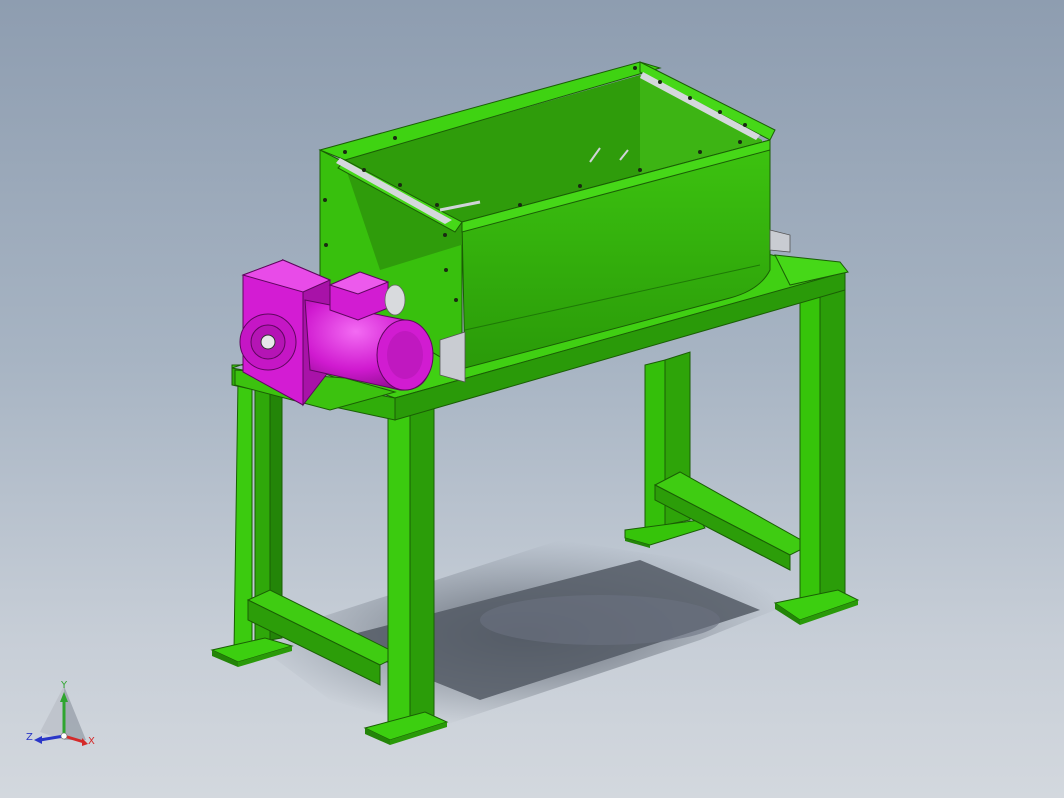  What do you see at coordinates (29, 737) in the screenshot?
I see `triad-z-label: Z` at bounding box center [29, 737].